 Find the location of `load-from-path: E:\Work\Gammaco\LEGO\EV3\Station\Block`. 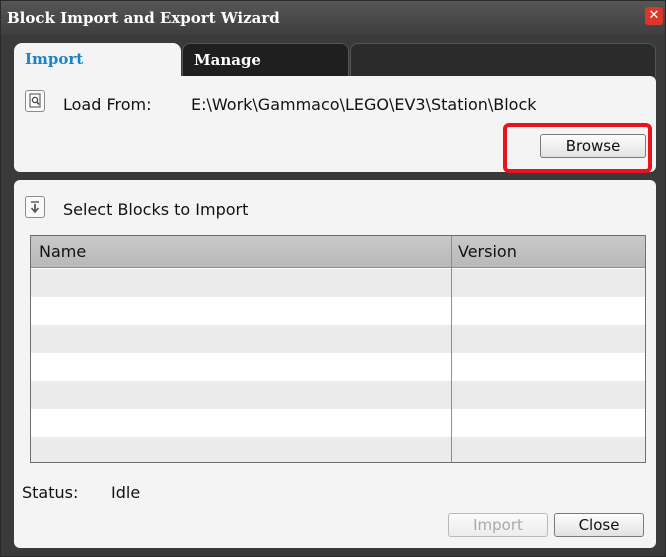

load-from-path: E:\Work\Gammaco\LEGO\EV3\Station\Block is located at coordinates (364, 104).